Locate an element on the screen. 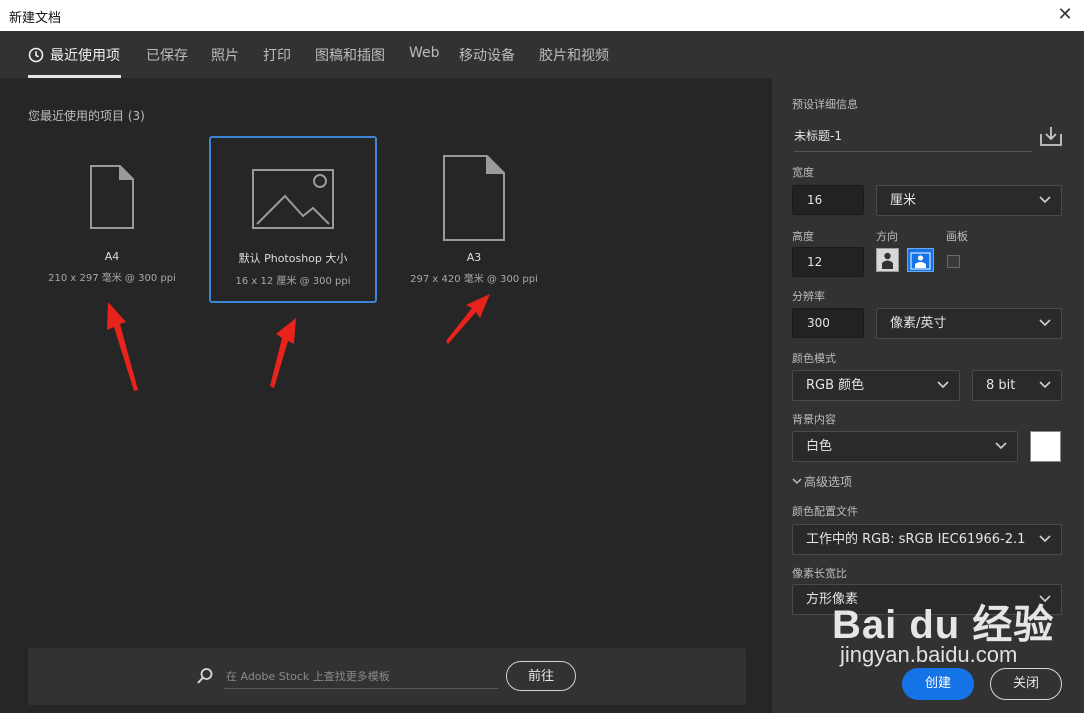 This screenshot has width=1084, height=713. color-mode-label: 颜色模式 is located at coordinates (814, 358).